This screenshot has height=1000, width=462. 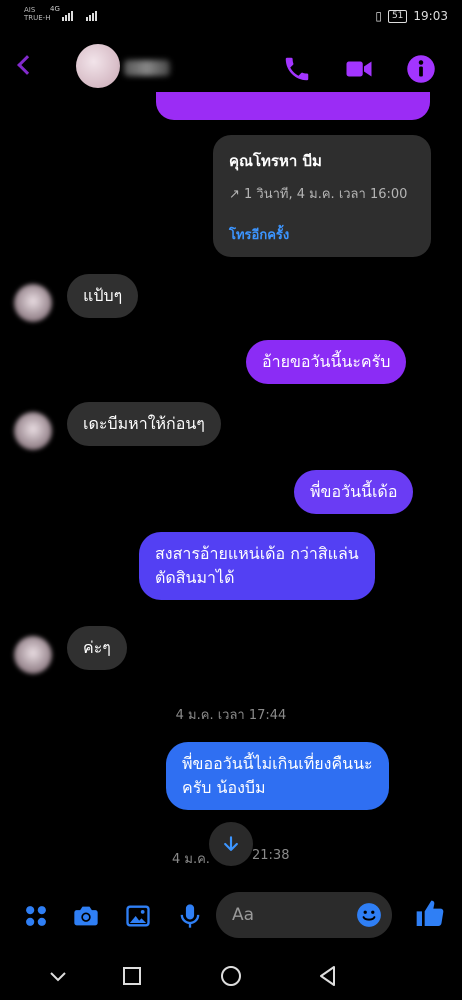 What do you see at coordinates (67, 15) in the screenshot?
I see `signal-icon` at bounding box center [67, 15].